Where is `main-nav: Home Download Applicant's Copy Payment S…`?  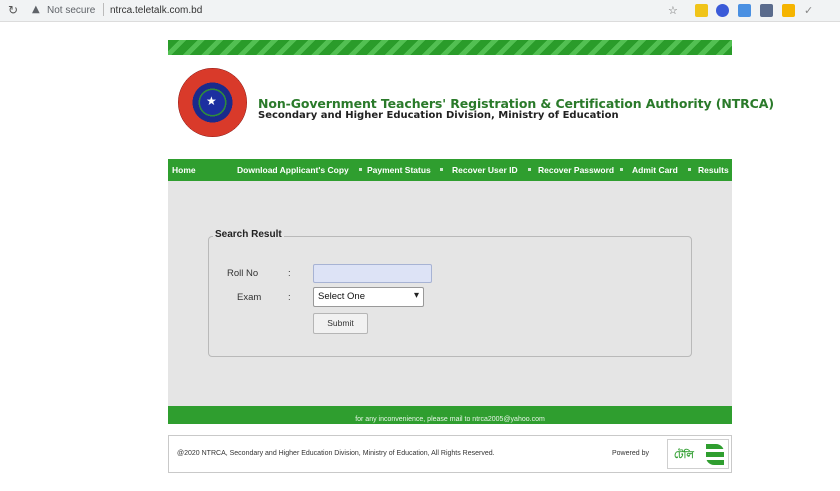 main-nav: Home Download Applicant's Copy Payment S… is located at coordinates (450, 170).